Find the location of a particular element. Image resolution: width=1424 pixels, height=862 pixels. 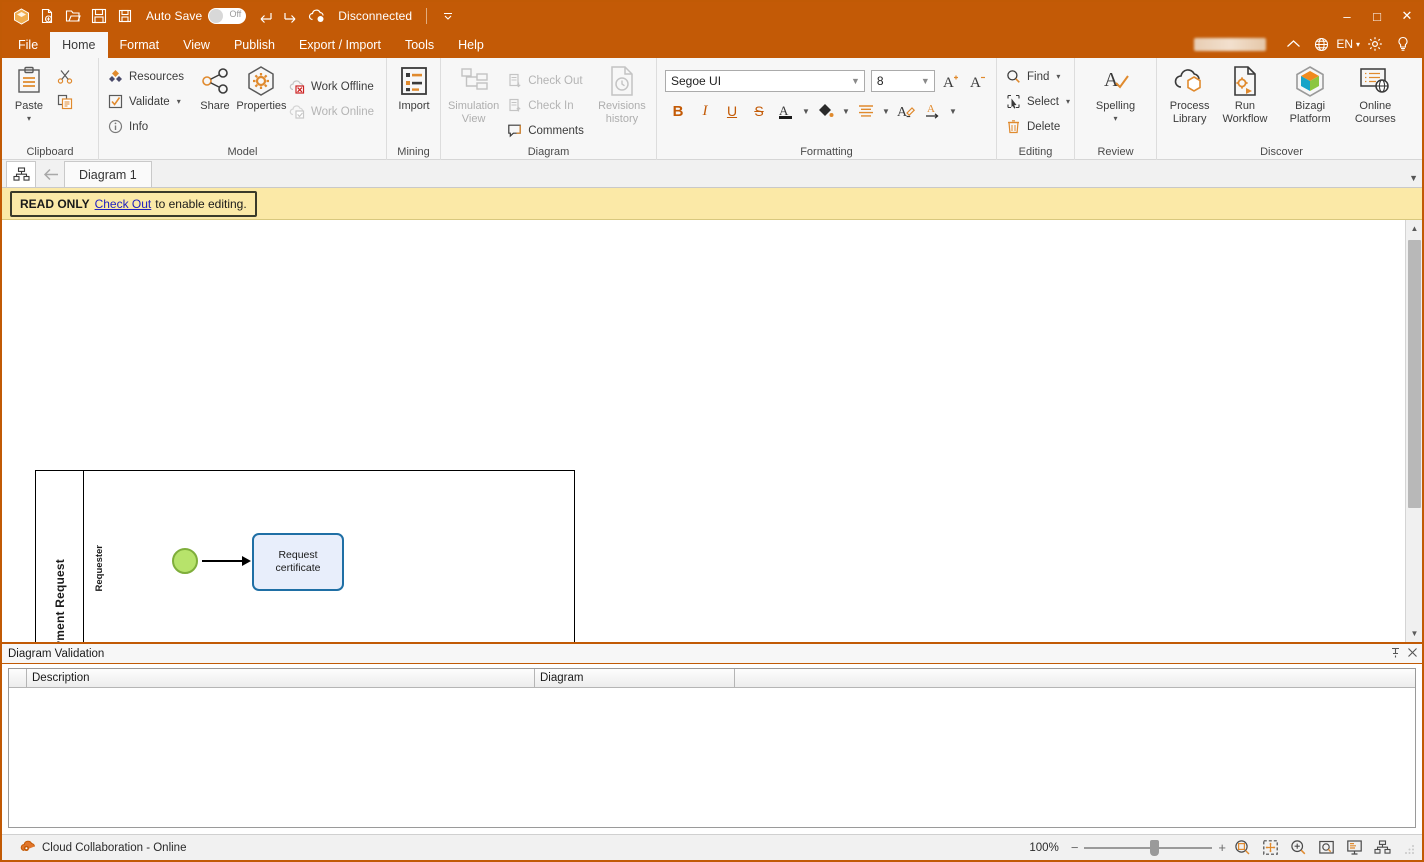

zoom-in-icon is located at coordinates (1298, 848).